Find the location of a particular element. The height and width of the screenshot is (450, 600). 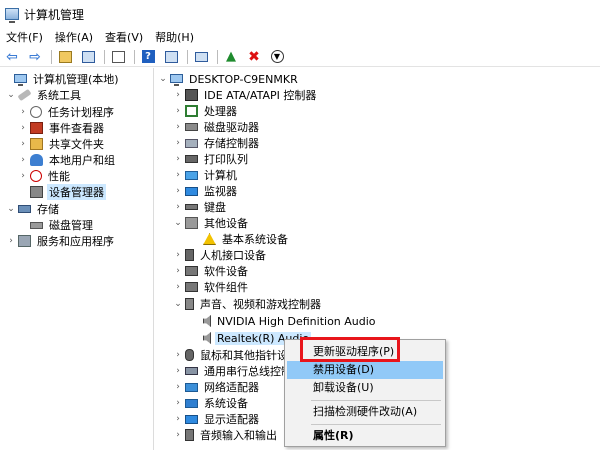

pc-icon is located at coordinates (191, 175).